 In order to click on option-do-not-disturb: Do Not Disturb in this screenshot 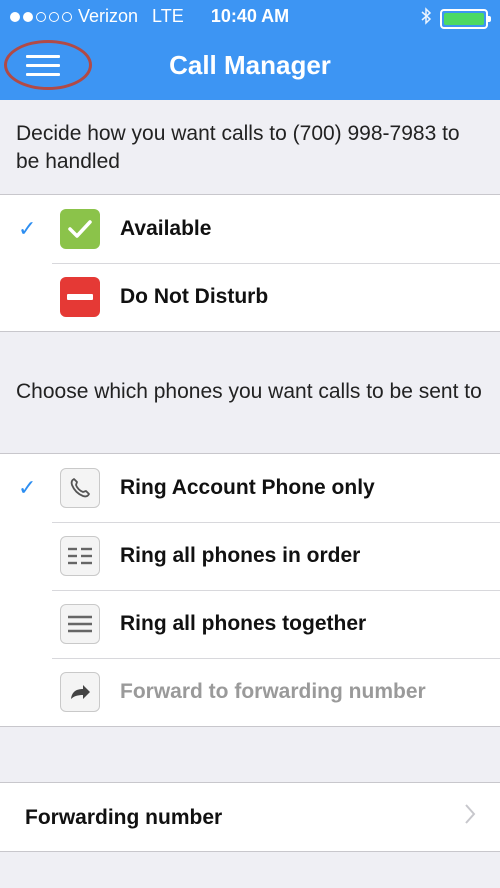, I will do `click(250, 297)`.